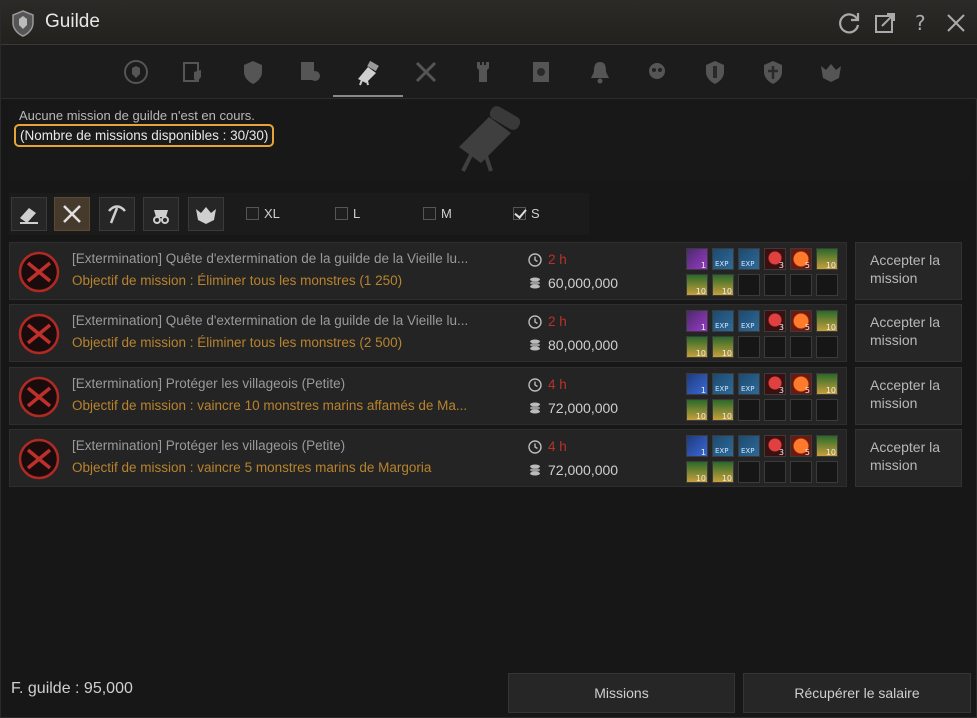 Image resolution: width=977 pixels, height=718 pixels. What do you see at coordinates (72, 21) in the screenshot?
I see `window-title: Guilde` at bounding box center [72, 21].